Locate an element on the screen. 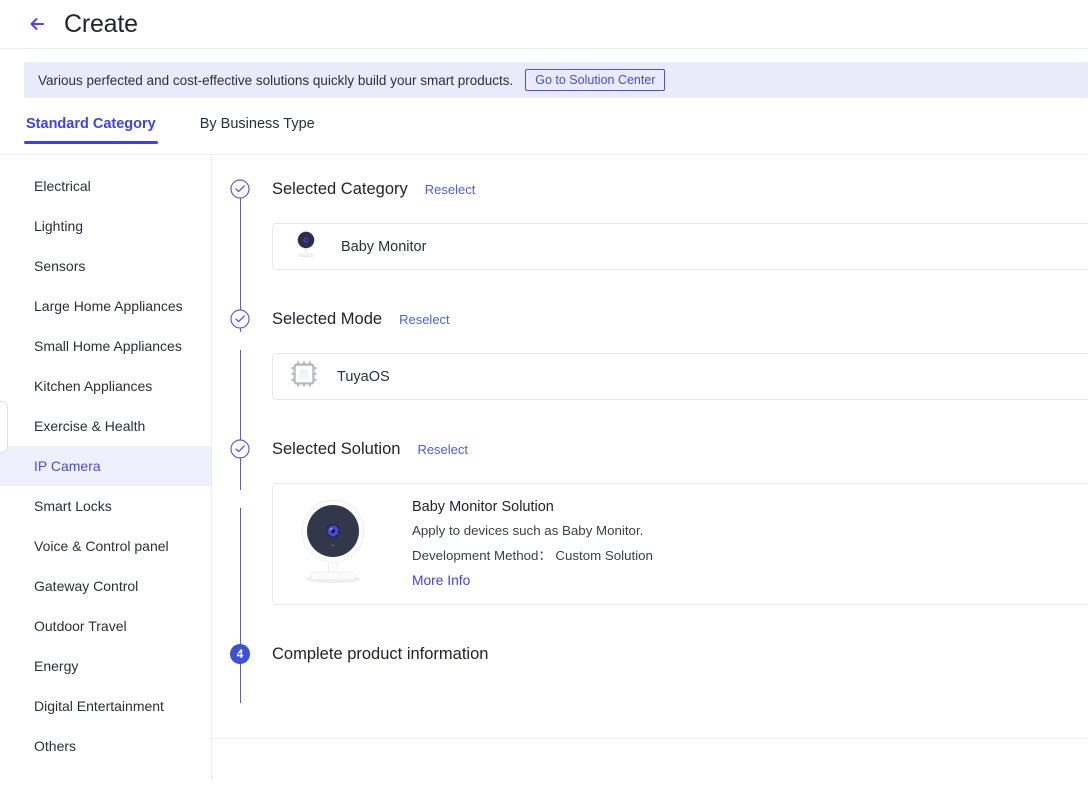 The image size is (1088, 794). section-divider is located at coordinates (650, 738).